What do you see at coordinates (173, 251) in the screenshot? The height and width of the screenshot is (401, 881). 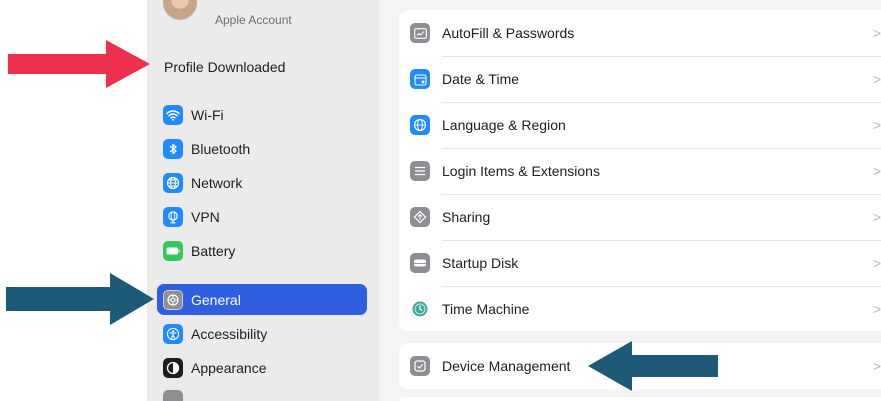 I see `battery-icon` at bounding box center [173, 251].